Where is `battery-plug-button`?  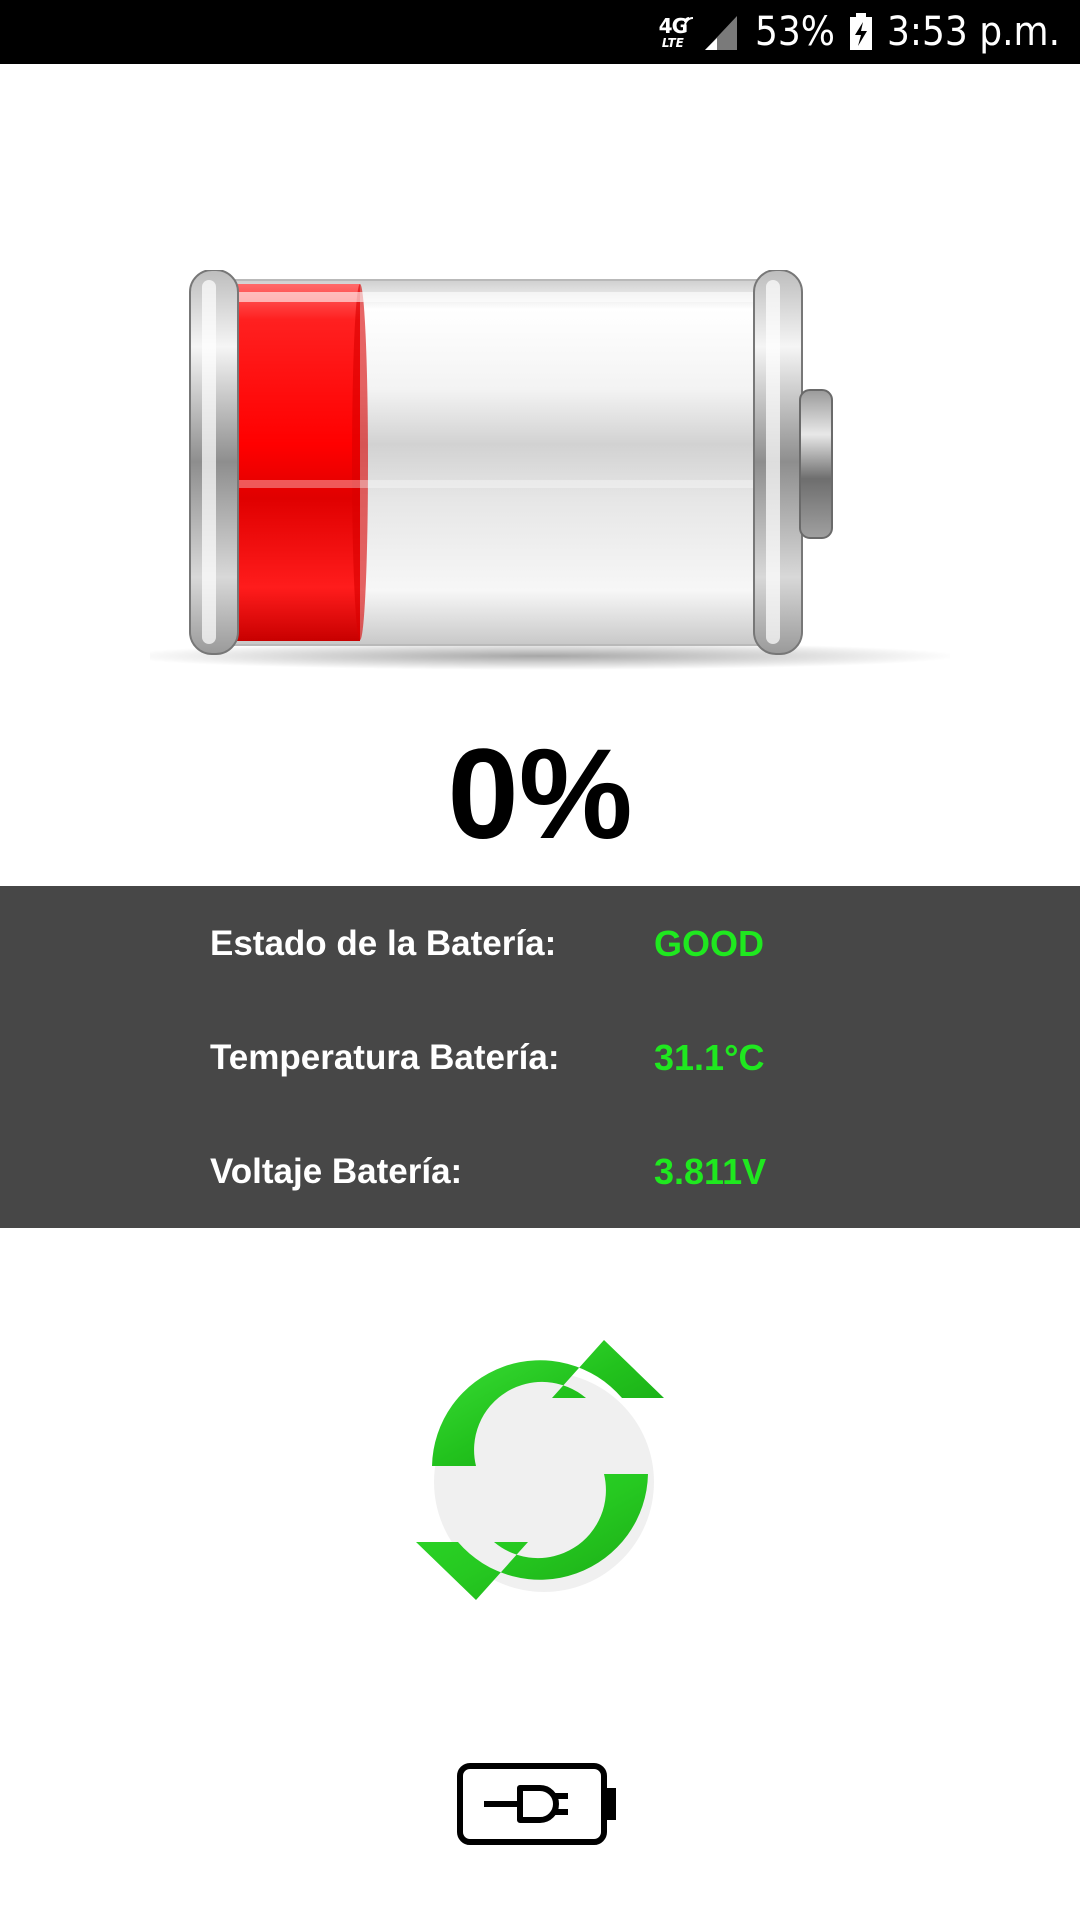 battery-plug-button is located at coordinates (539, 1804).